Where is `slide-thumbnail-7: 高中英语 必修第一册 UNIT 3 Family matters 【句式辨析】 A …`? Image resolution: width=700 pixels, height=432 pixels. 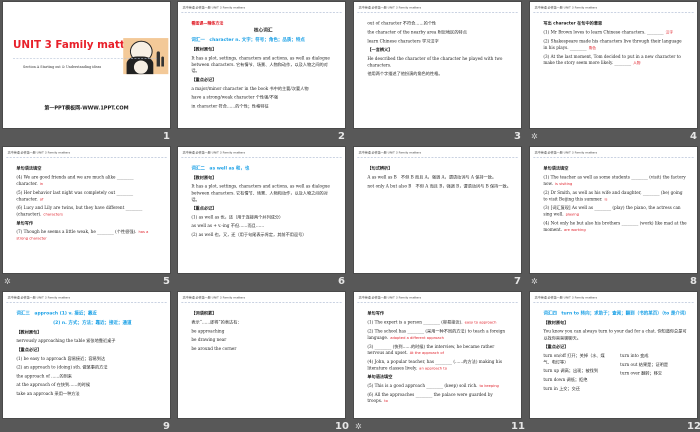
slide-thumbnail-7: 高中英语 必修第一册 UNIT 3 Family matters 【句式辨析】 A … is located at coordinates (437, 210).